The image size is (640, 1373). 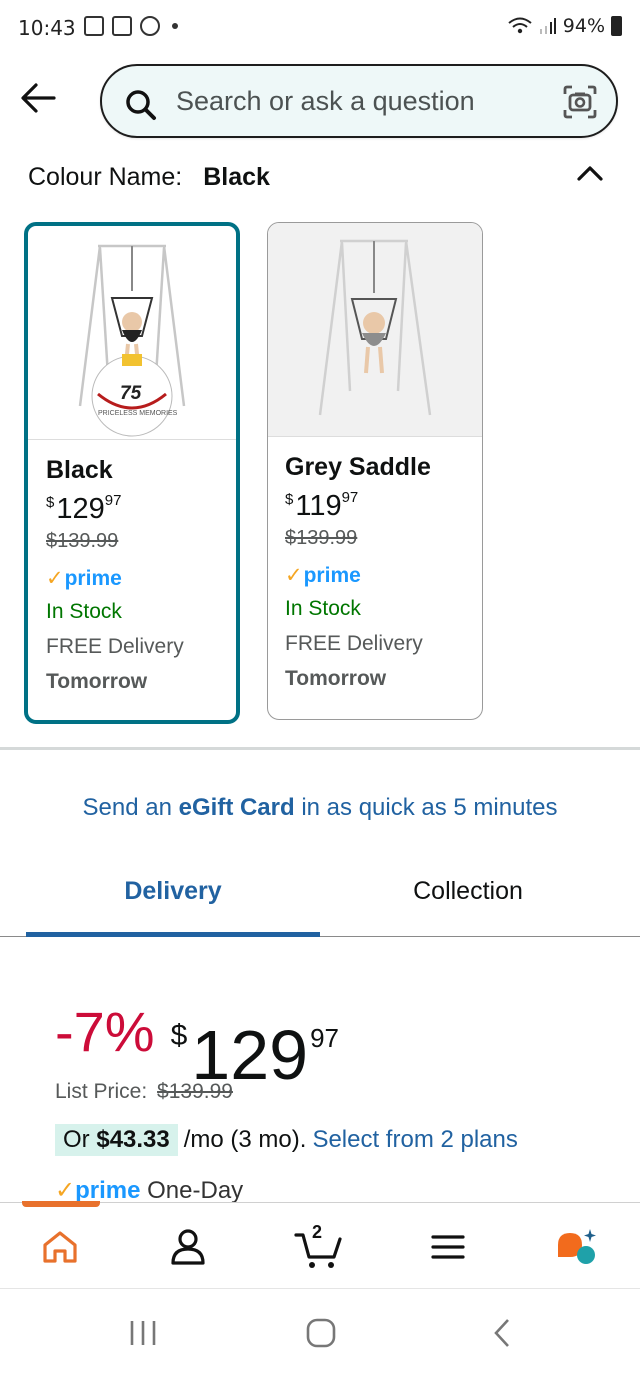 I want to click on back-nav-icon, so click(x=503, y=1333).